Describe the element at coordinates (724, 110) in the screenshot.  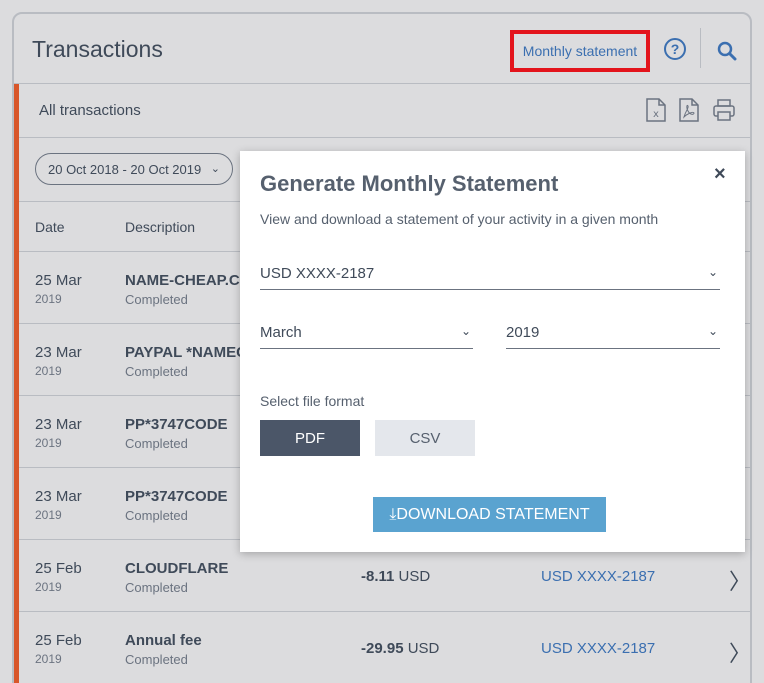
I see `print-icon` at that location.